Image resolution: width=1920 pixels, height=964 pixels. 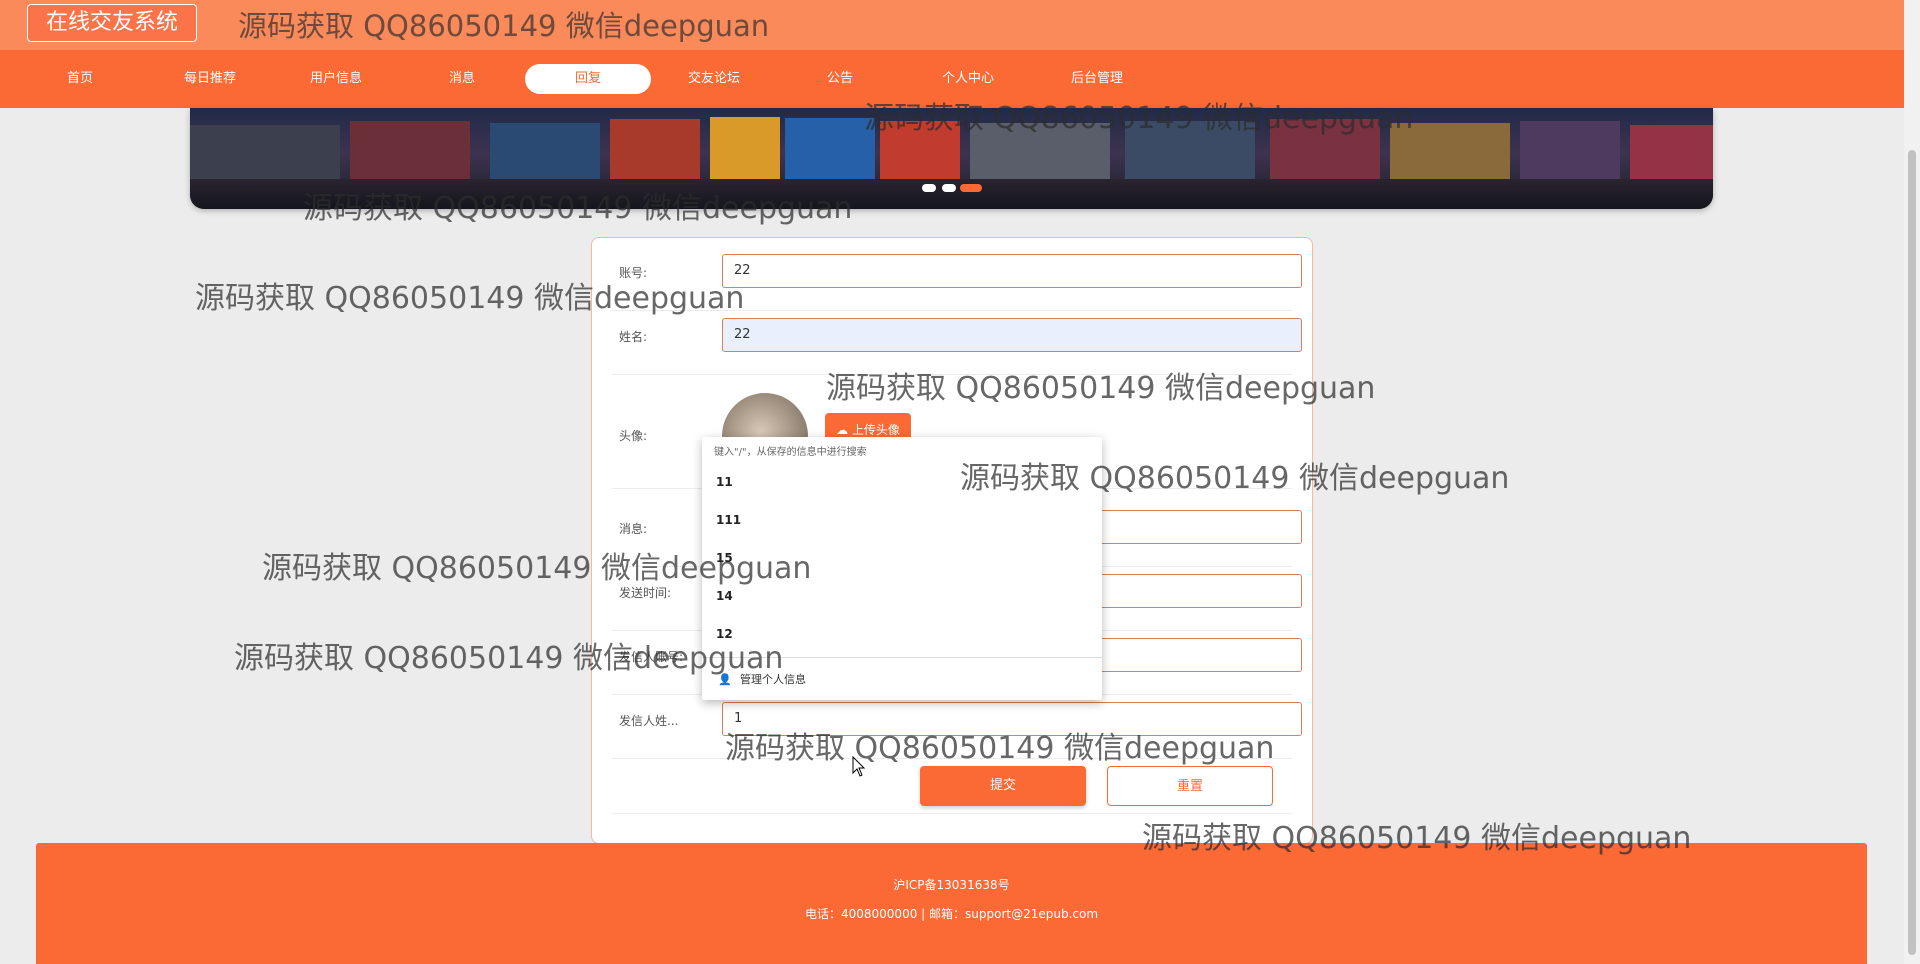 I want to click on nav-item-announcement: 公告, so click(x=840, y=79).